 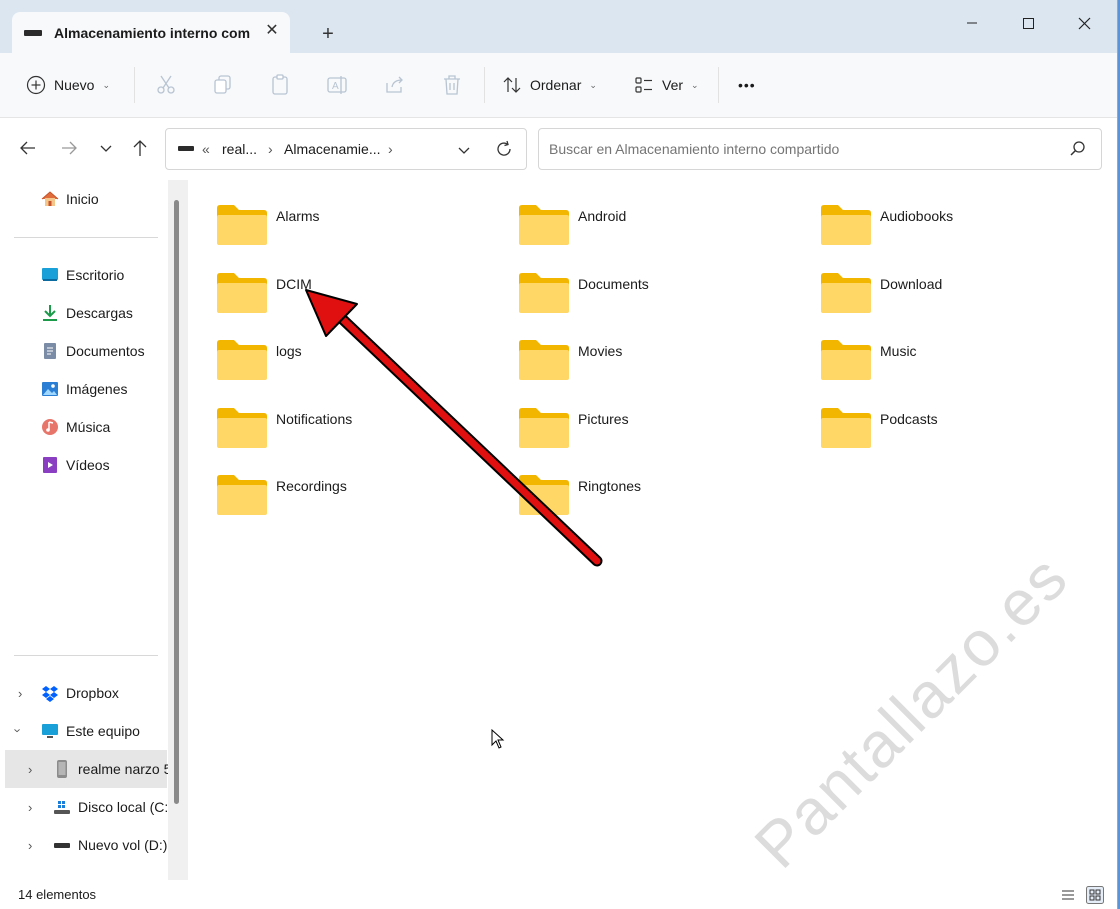 I want to click on sort-icon, so click(x=512, y=85).